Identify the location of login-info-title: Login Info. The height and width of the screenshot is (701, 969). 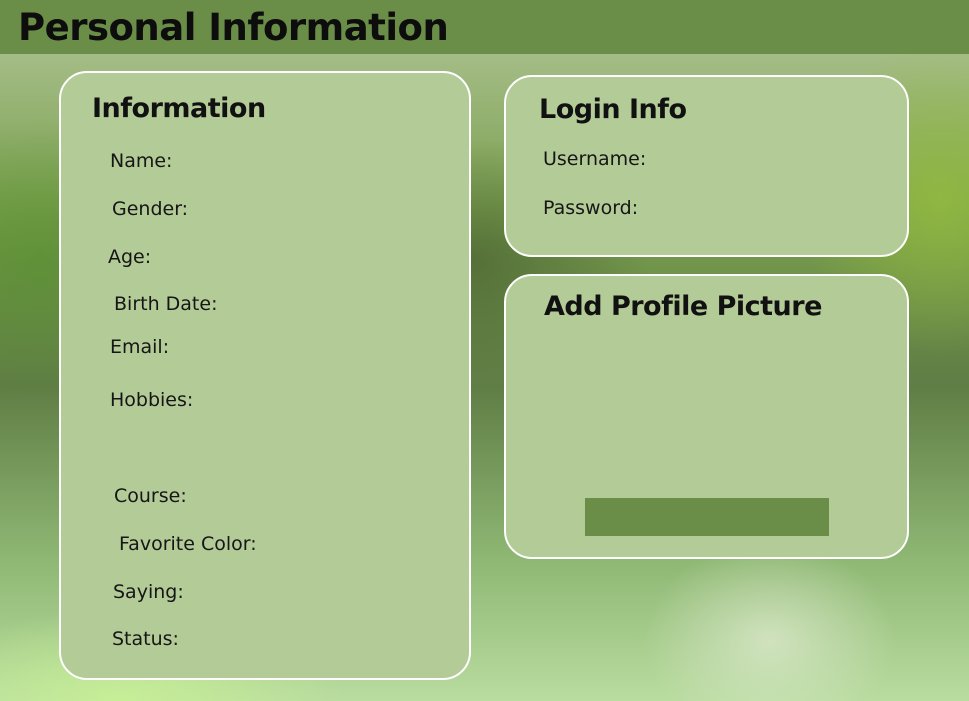
(613, 109).